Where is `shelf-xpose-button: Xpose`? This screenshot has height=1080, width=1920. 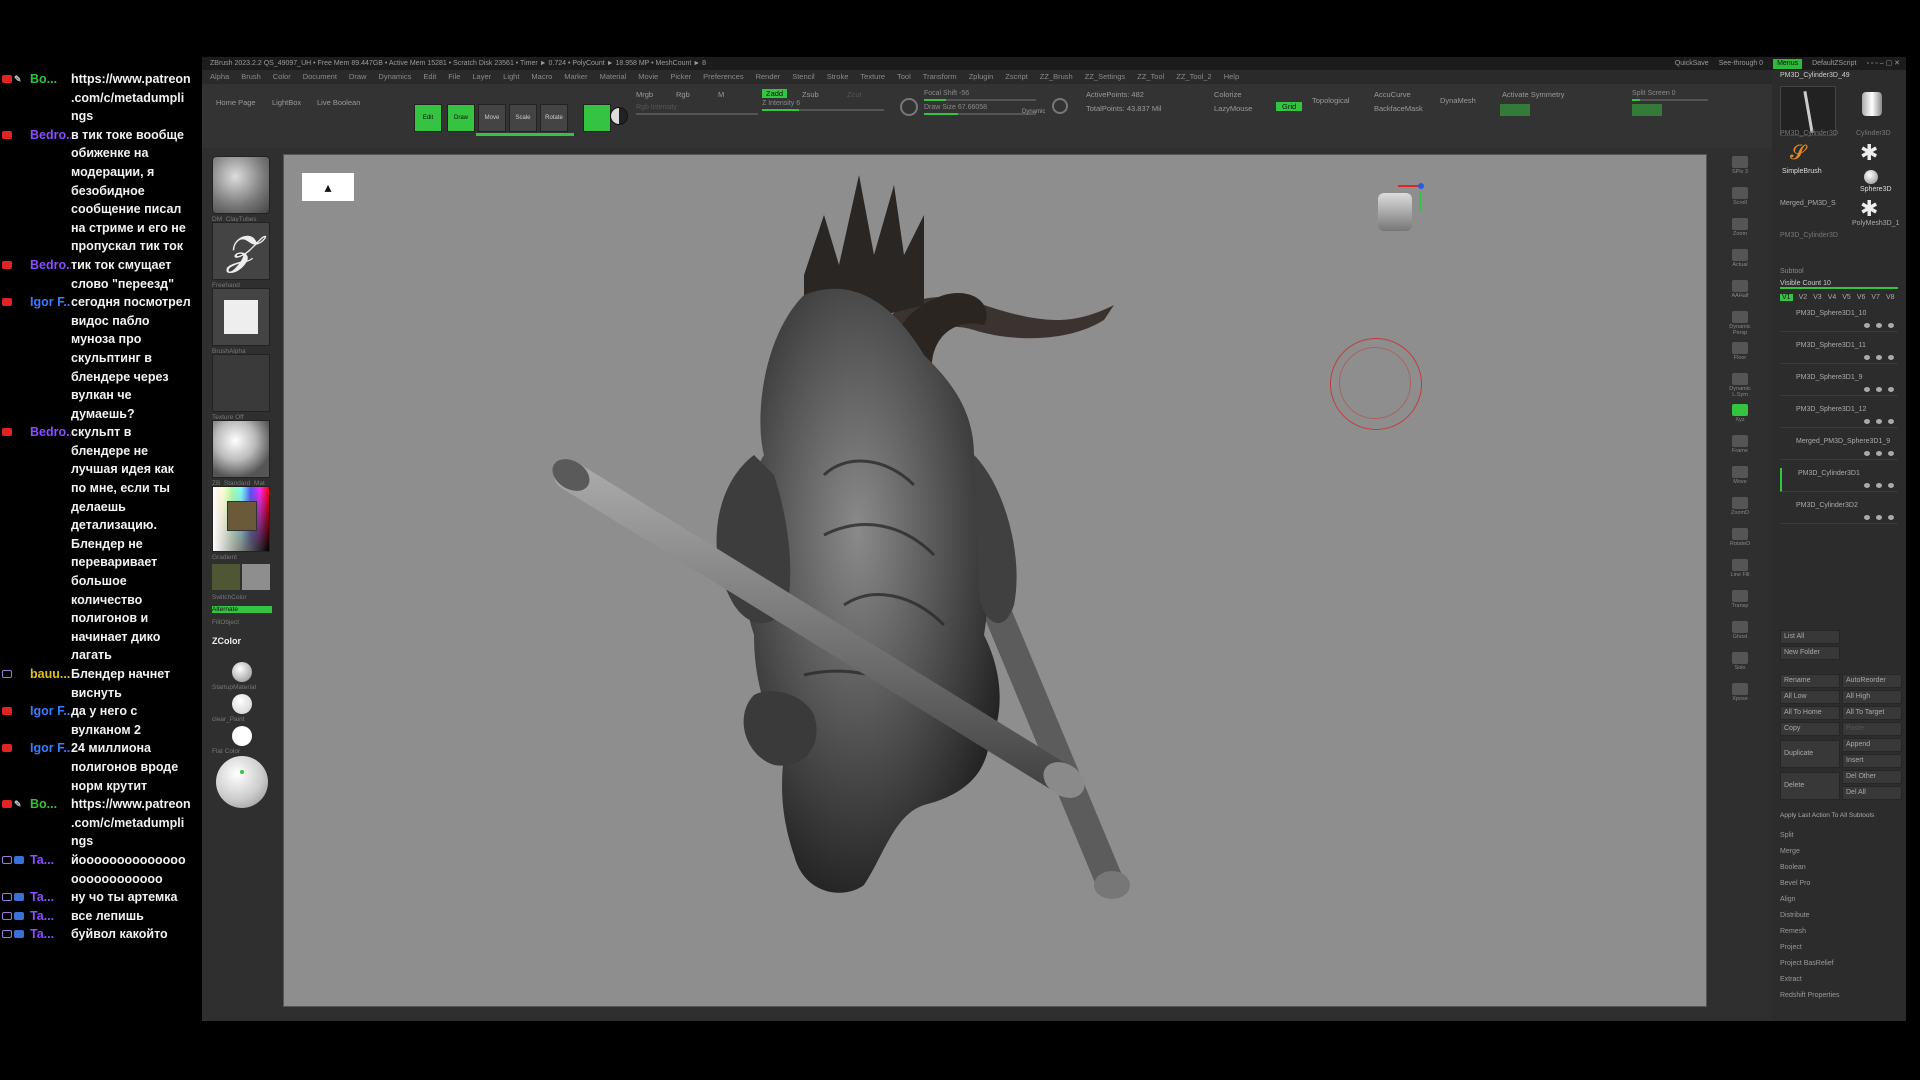 shelf-xpose-button: Xpose is located at coordinates (1740, 696).